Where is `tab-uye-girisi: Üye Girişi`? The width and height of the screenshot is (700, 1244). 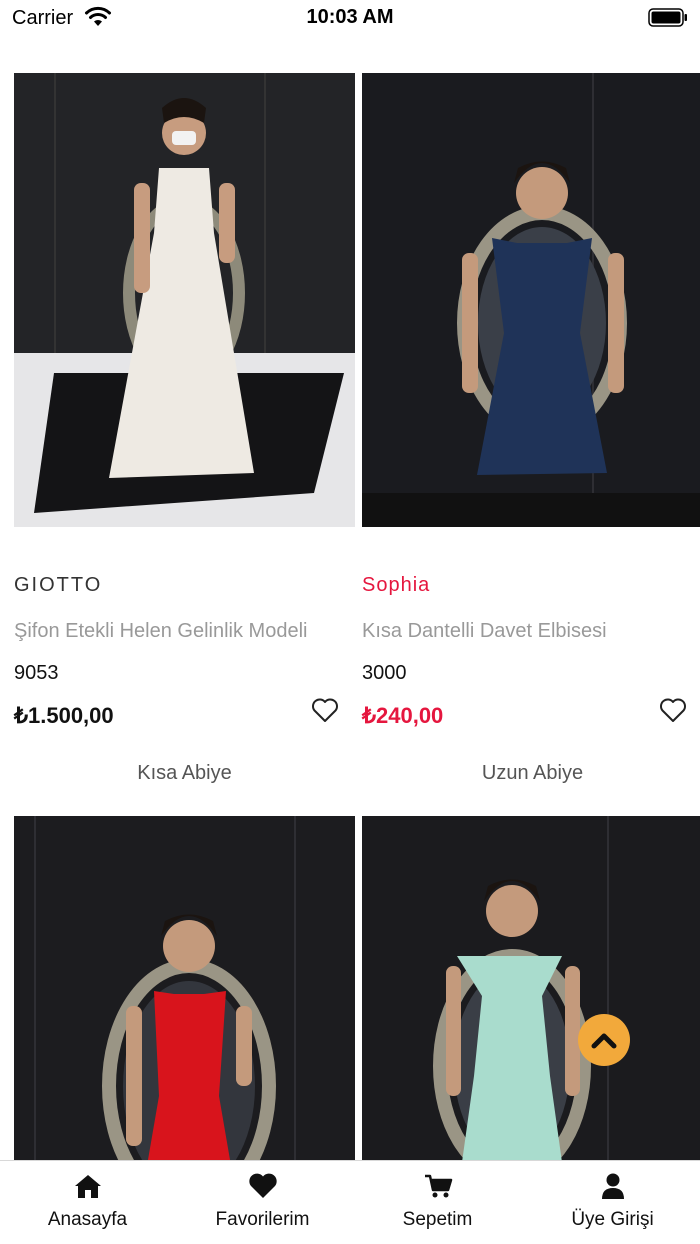
tab-uye-girisi: Üye Girişi is located at coordinates (612, 1202).